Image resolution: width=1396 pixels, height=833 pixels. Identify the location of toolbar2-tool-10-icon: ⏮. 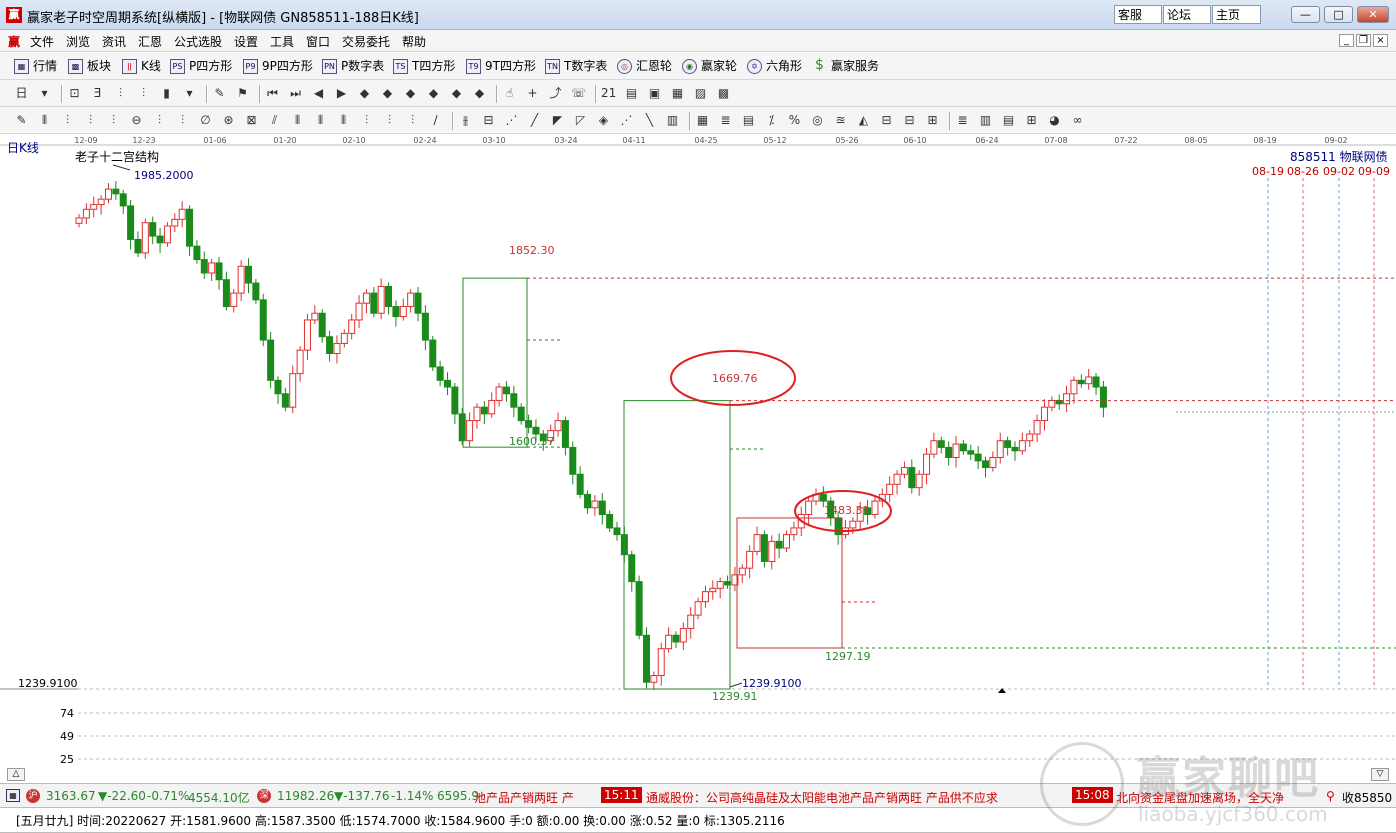
(272, 93).